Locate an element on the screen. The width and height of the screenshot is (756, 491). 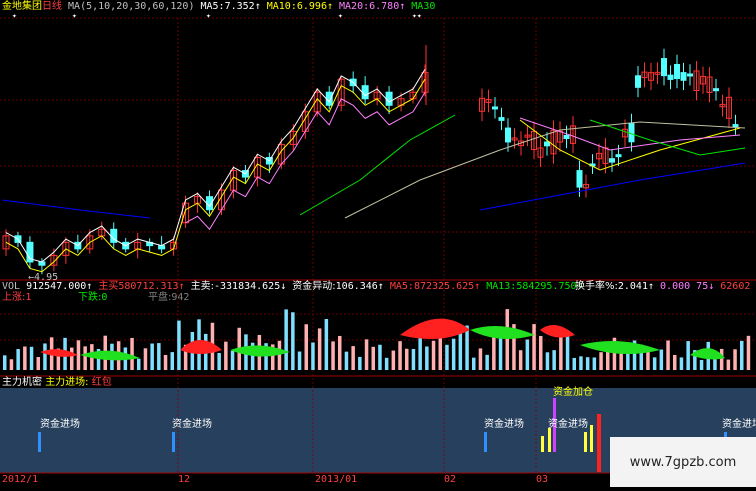
turnover-label: 换手率%: is located at coordinates (596, 286).